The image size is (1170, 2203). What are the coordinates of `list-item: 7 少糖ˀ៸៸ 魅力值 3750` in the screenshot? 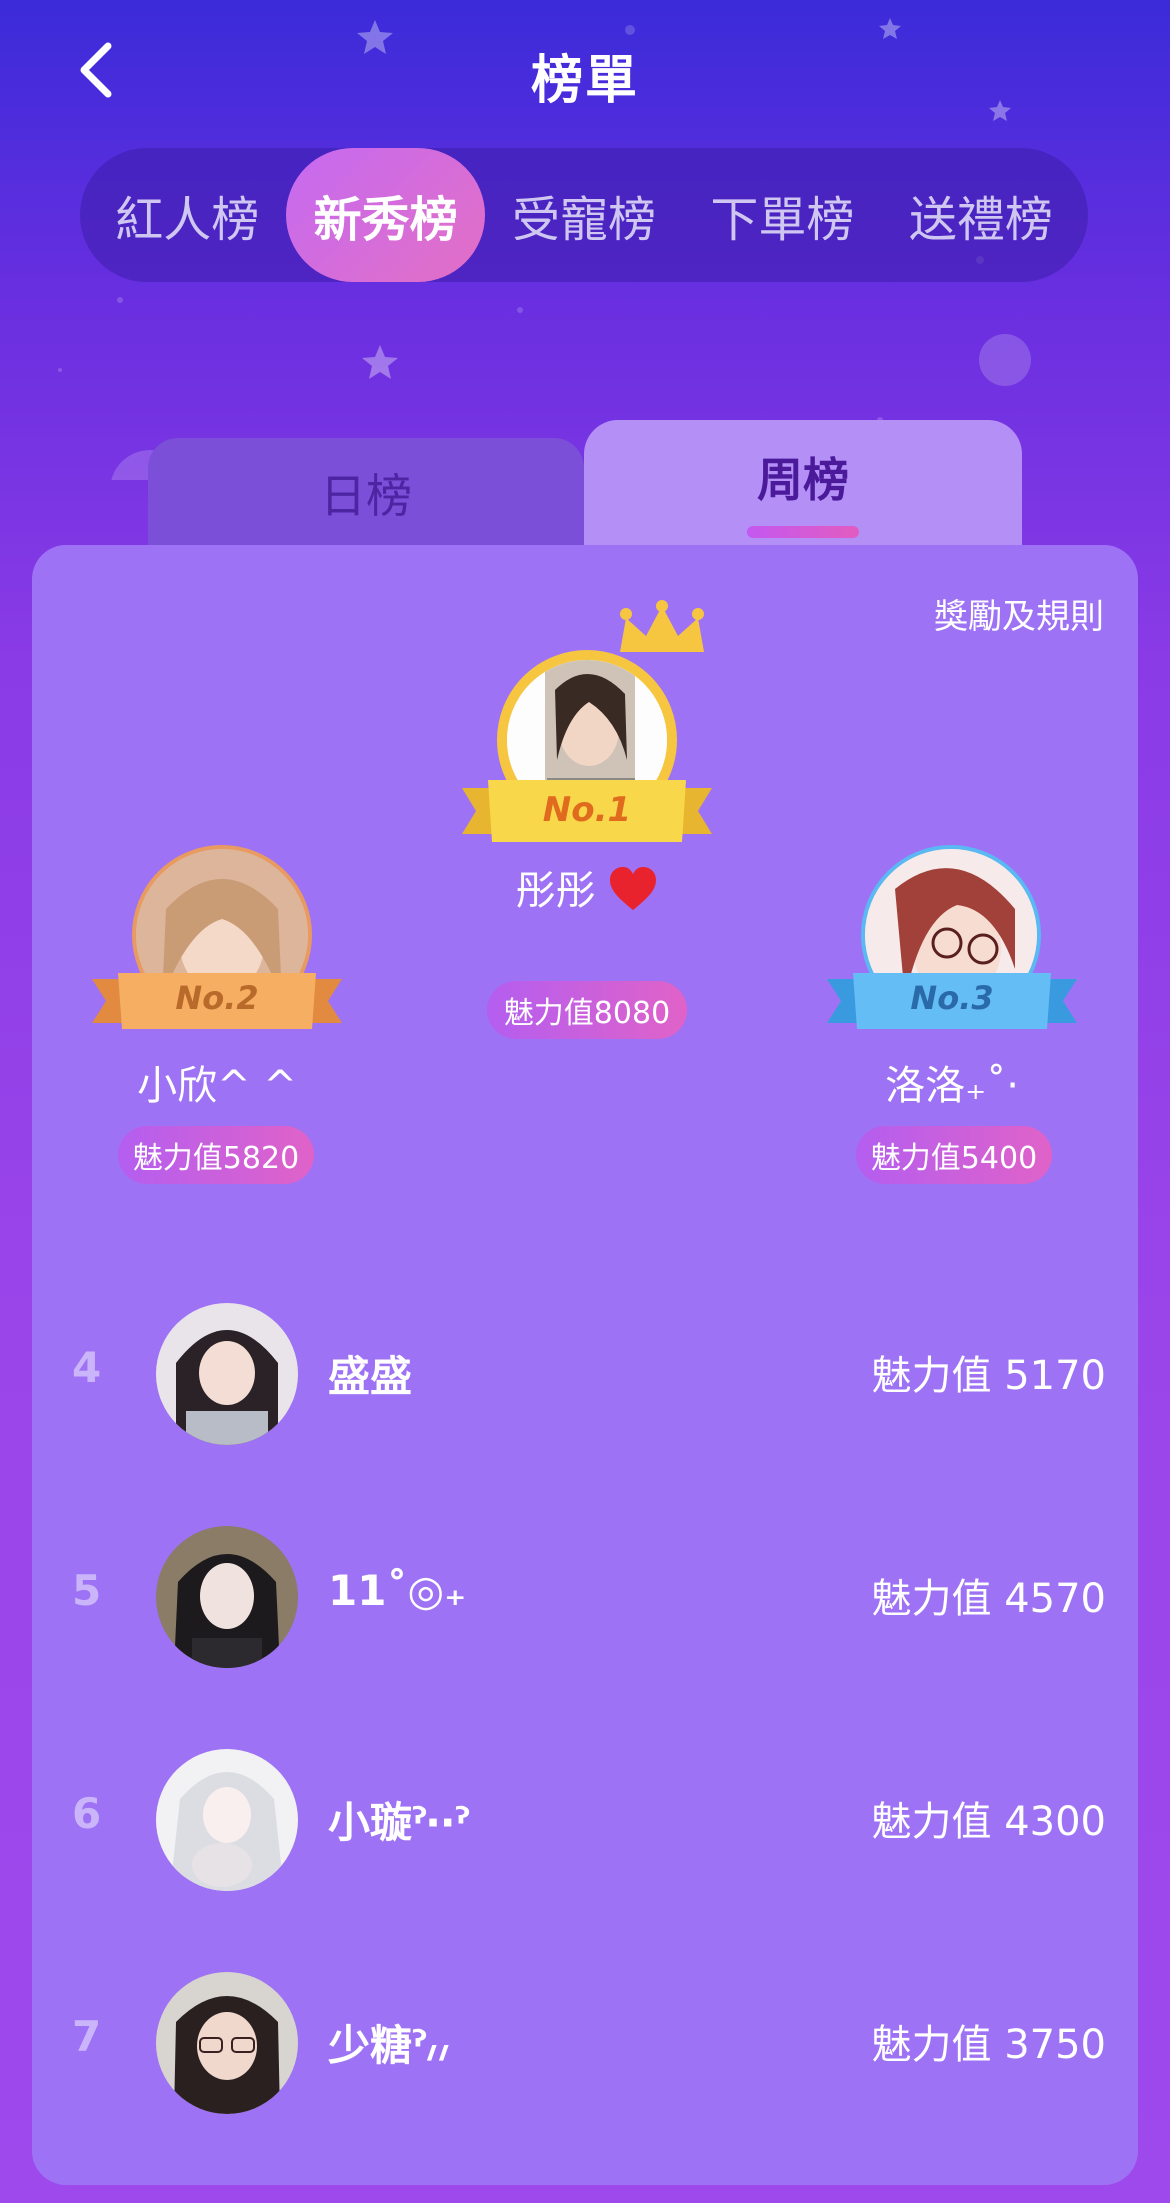 It's located at (585, 2043).